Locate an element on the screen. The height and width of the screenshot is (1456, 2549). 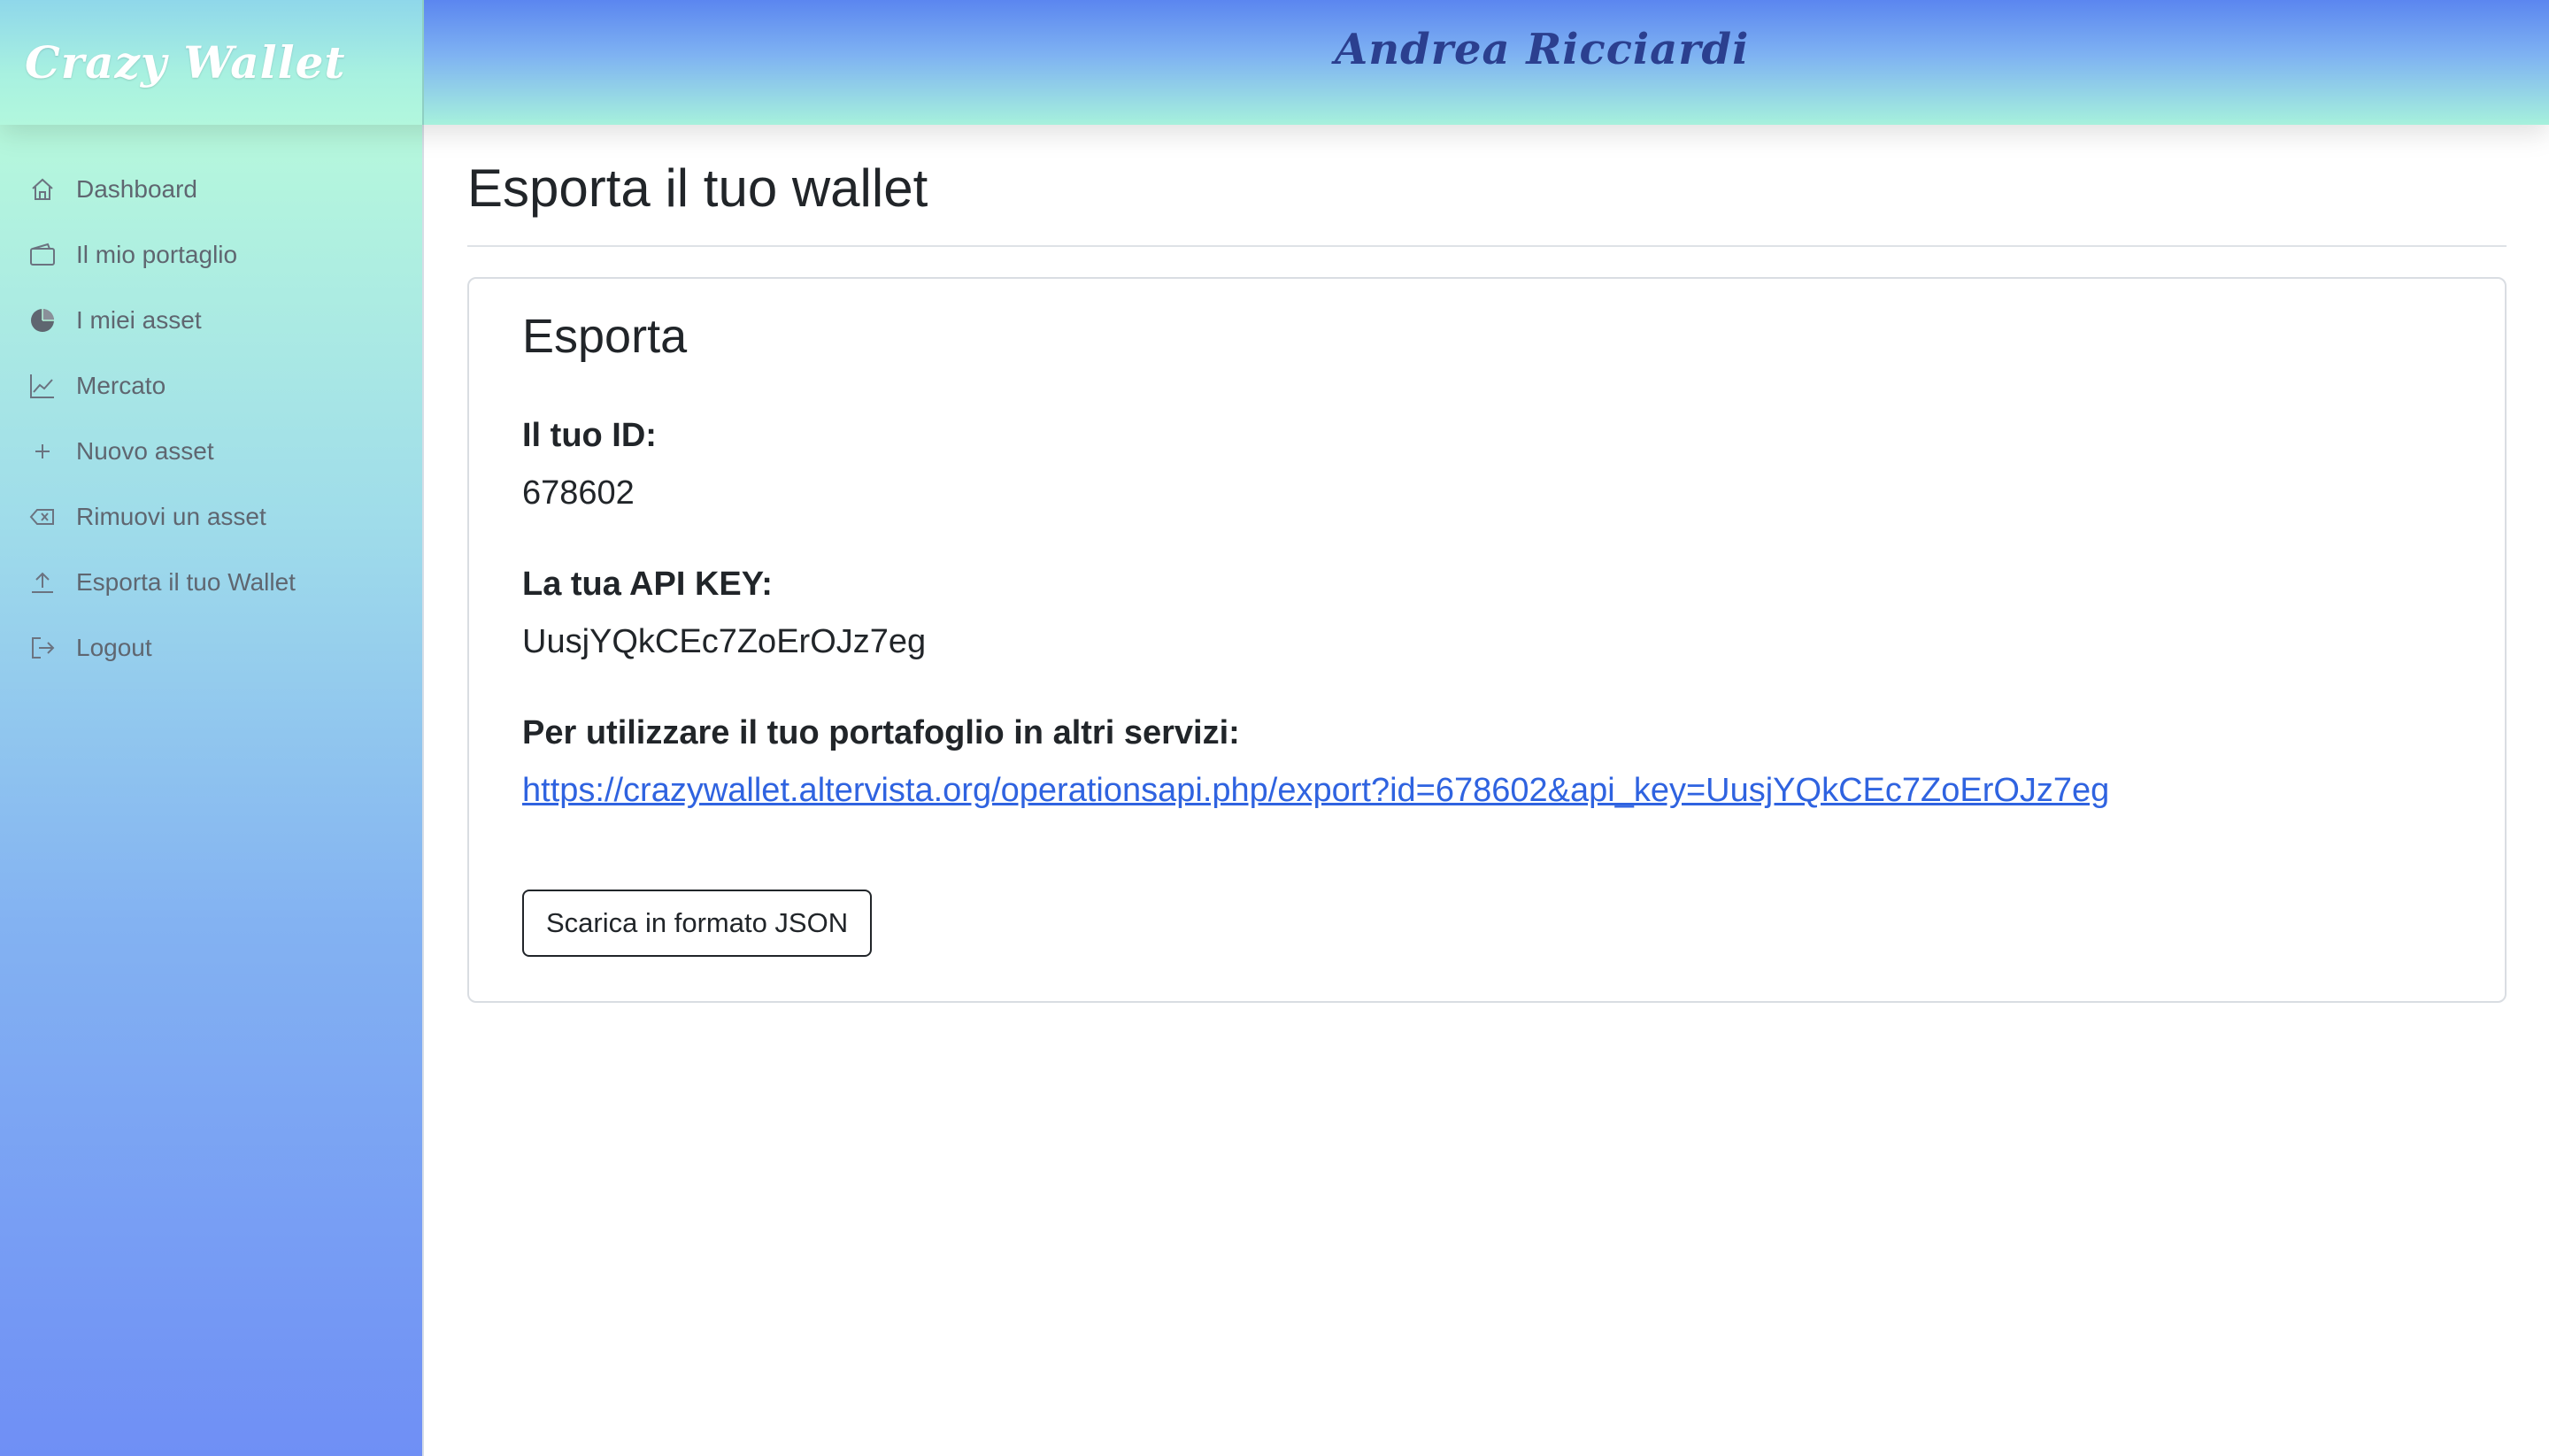
sidebar-item-portfolio: Il mio portaglio is located at coordinates (211, 255).